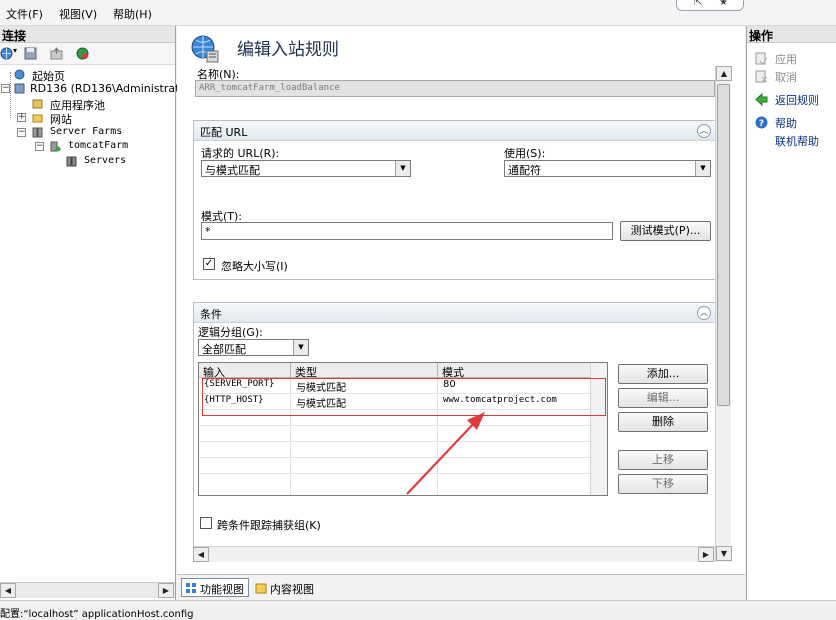 The image size is (836, 620). I want to click on action-label: 联机帮助, so click(797, 141).